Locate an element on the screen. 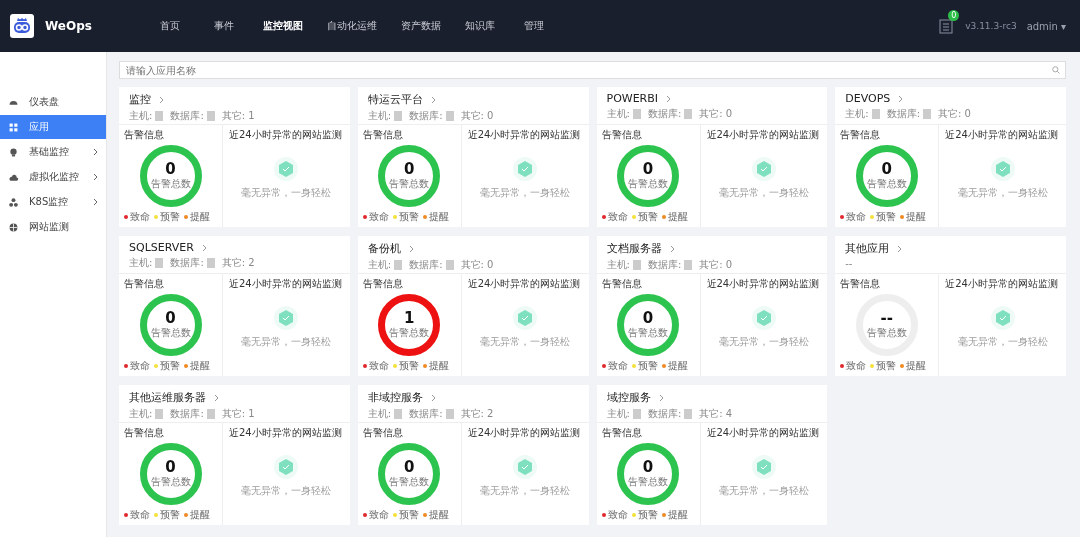 The height and width of the screenshot is (537, 1080). clipboard-icon is located at coordinates (946, 26).